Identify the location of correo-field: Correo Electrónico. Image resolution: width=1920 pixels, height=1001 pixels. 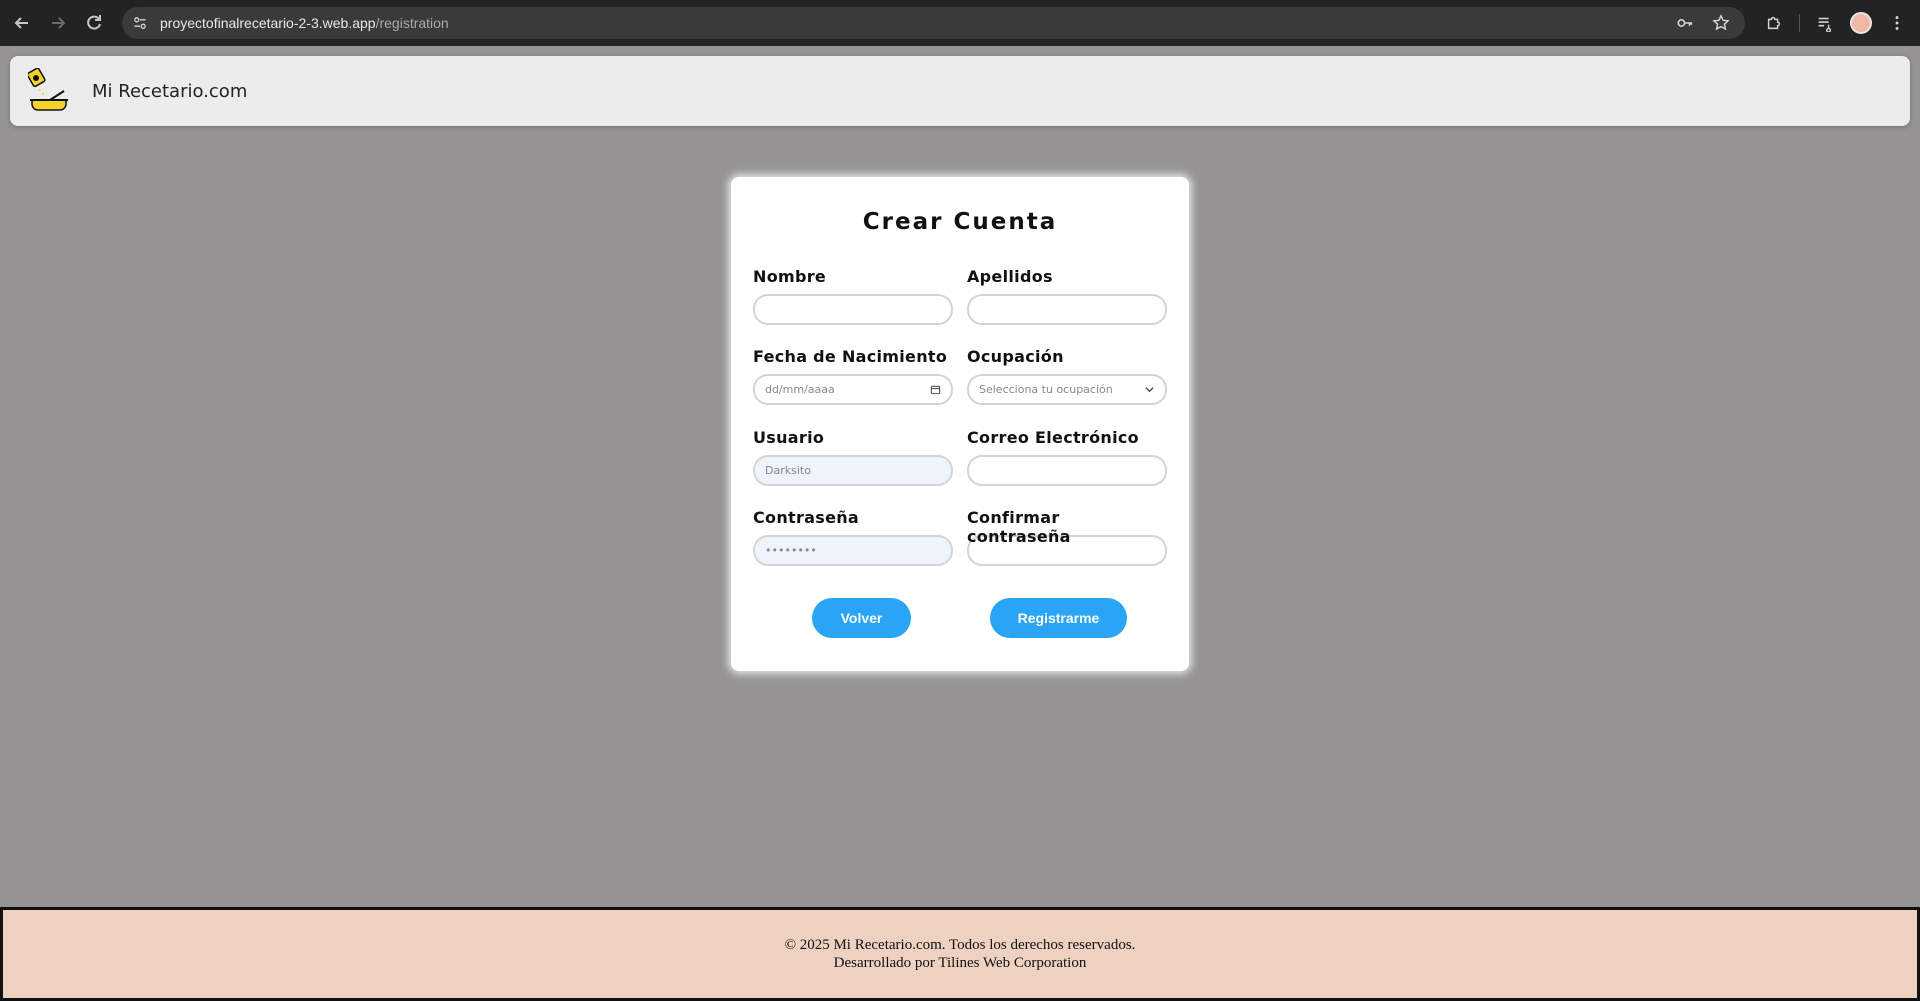
(1067, 457).